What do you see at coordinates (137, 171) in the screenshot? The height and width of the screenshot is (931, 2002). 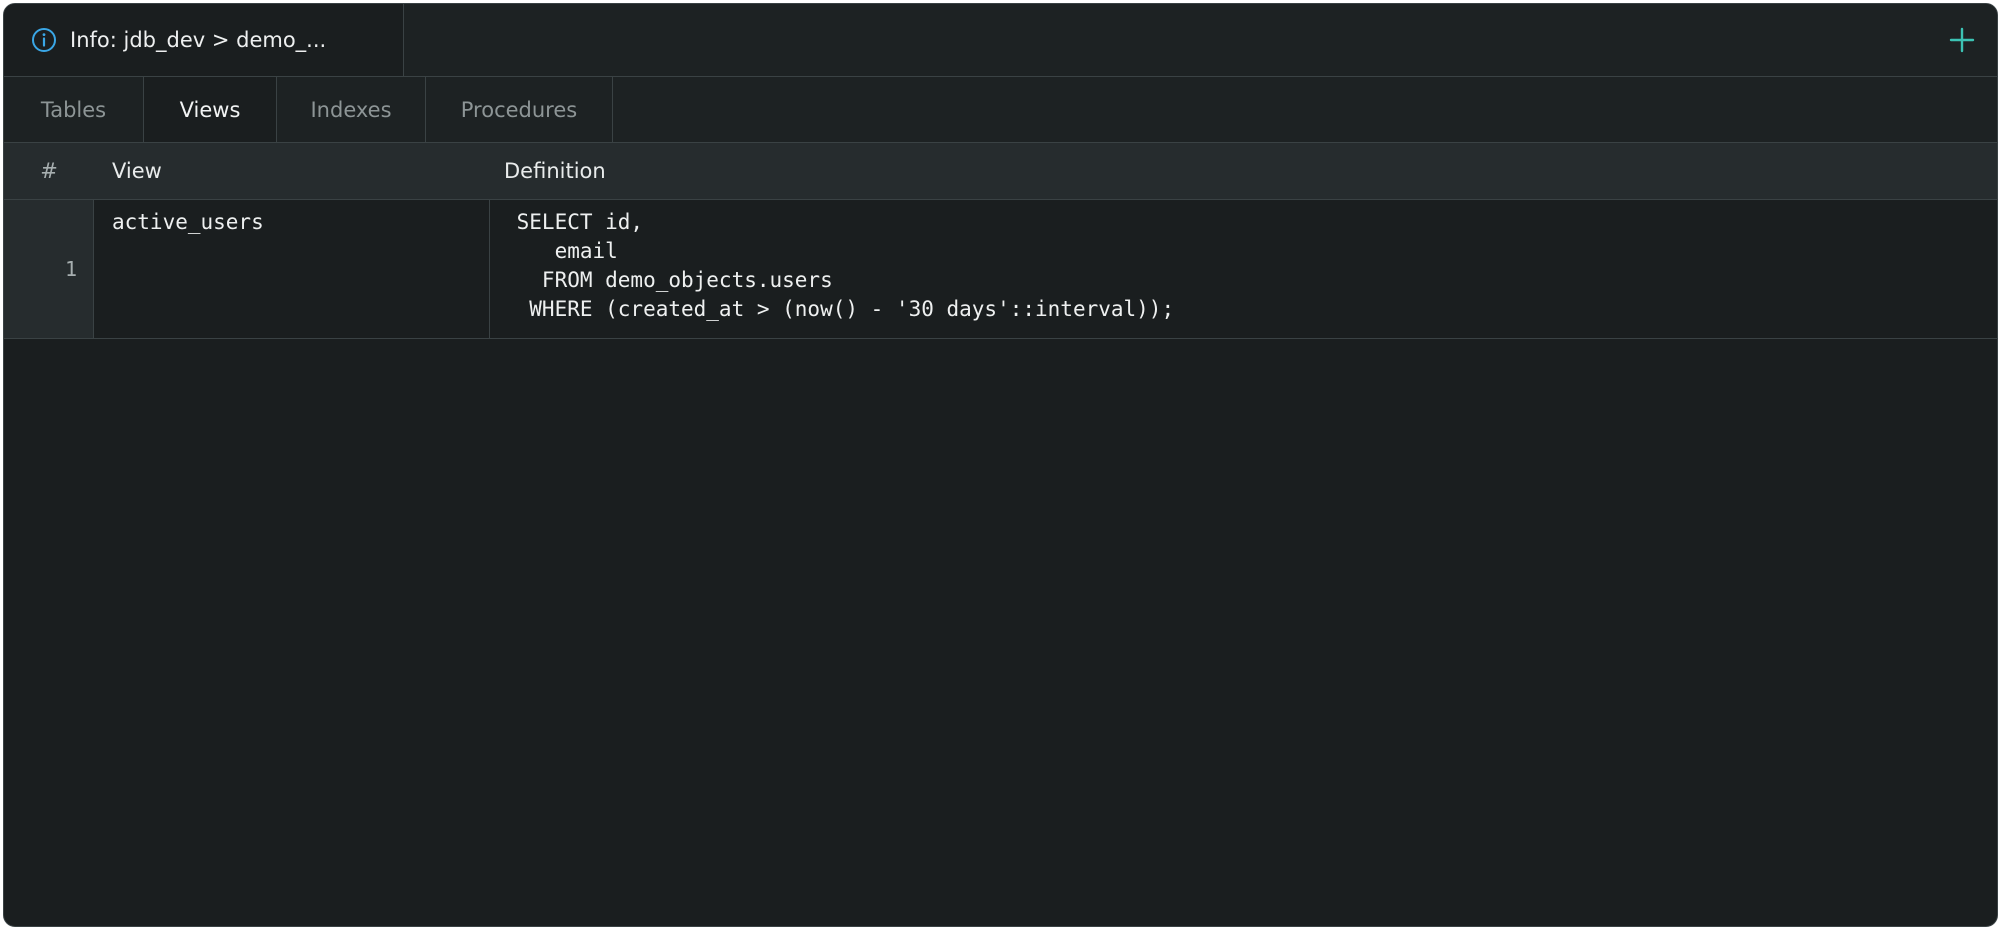 I see `column-header-view: View` at bounding box center [137, 171].